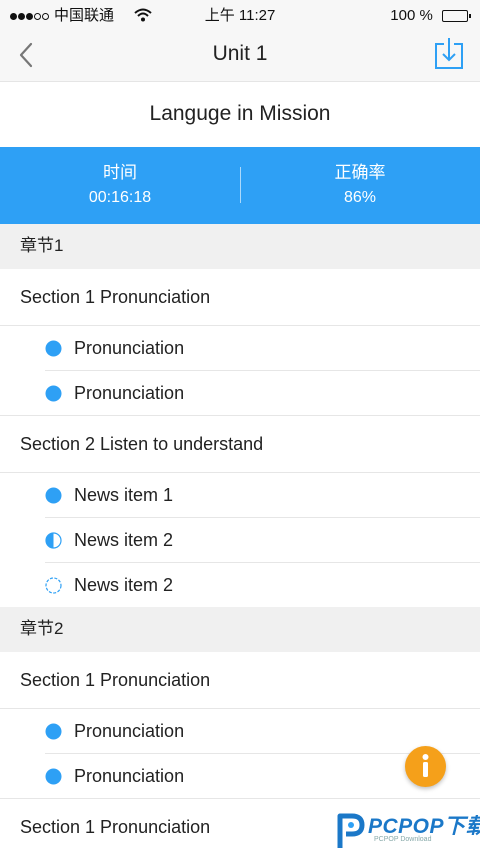 The height and width of the screenshot is (853, 480). Describe the element at coordinates (449, 53) in the screenshot. I see `download-icon` at that location.